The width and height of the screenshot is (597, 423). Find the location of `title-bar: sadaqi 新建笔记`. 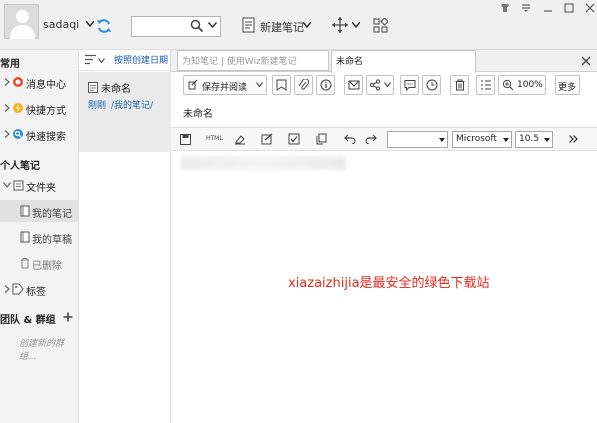

title-bar: sadaqi 新建笔记 is located at coordinates (298, 25).